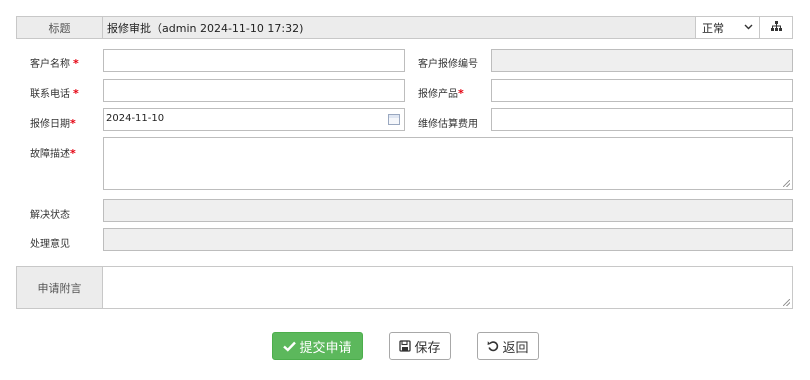 This screenshot has height=380, width=810. Describe the element at coordinates (642, 119) in the screenshot. I see `estimated-cost-input` at that location.